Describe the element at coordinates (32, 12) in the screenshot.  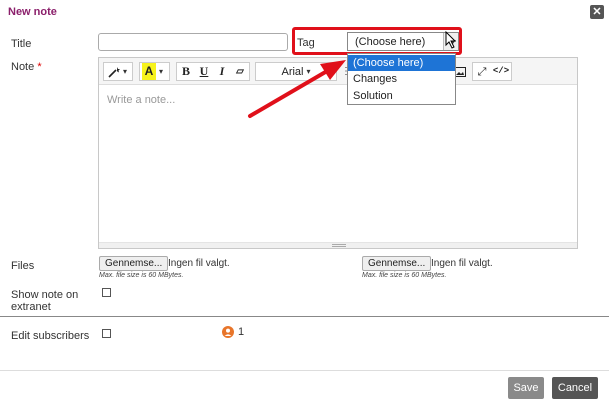
I see `dialog-title: New note` at that location.